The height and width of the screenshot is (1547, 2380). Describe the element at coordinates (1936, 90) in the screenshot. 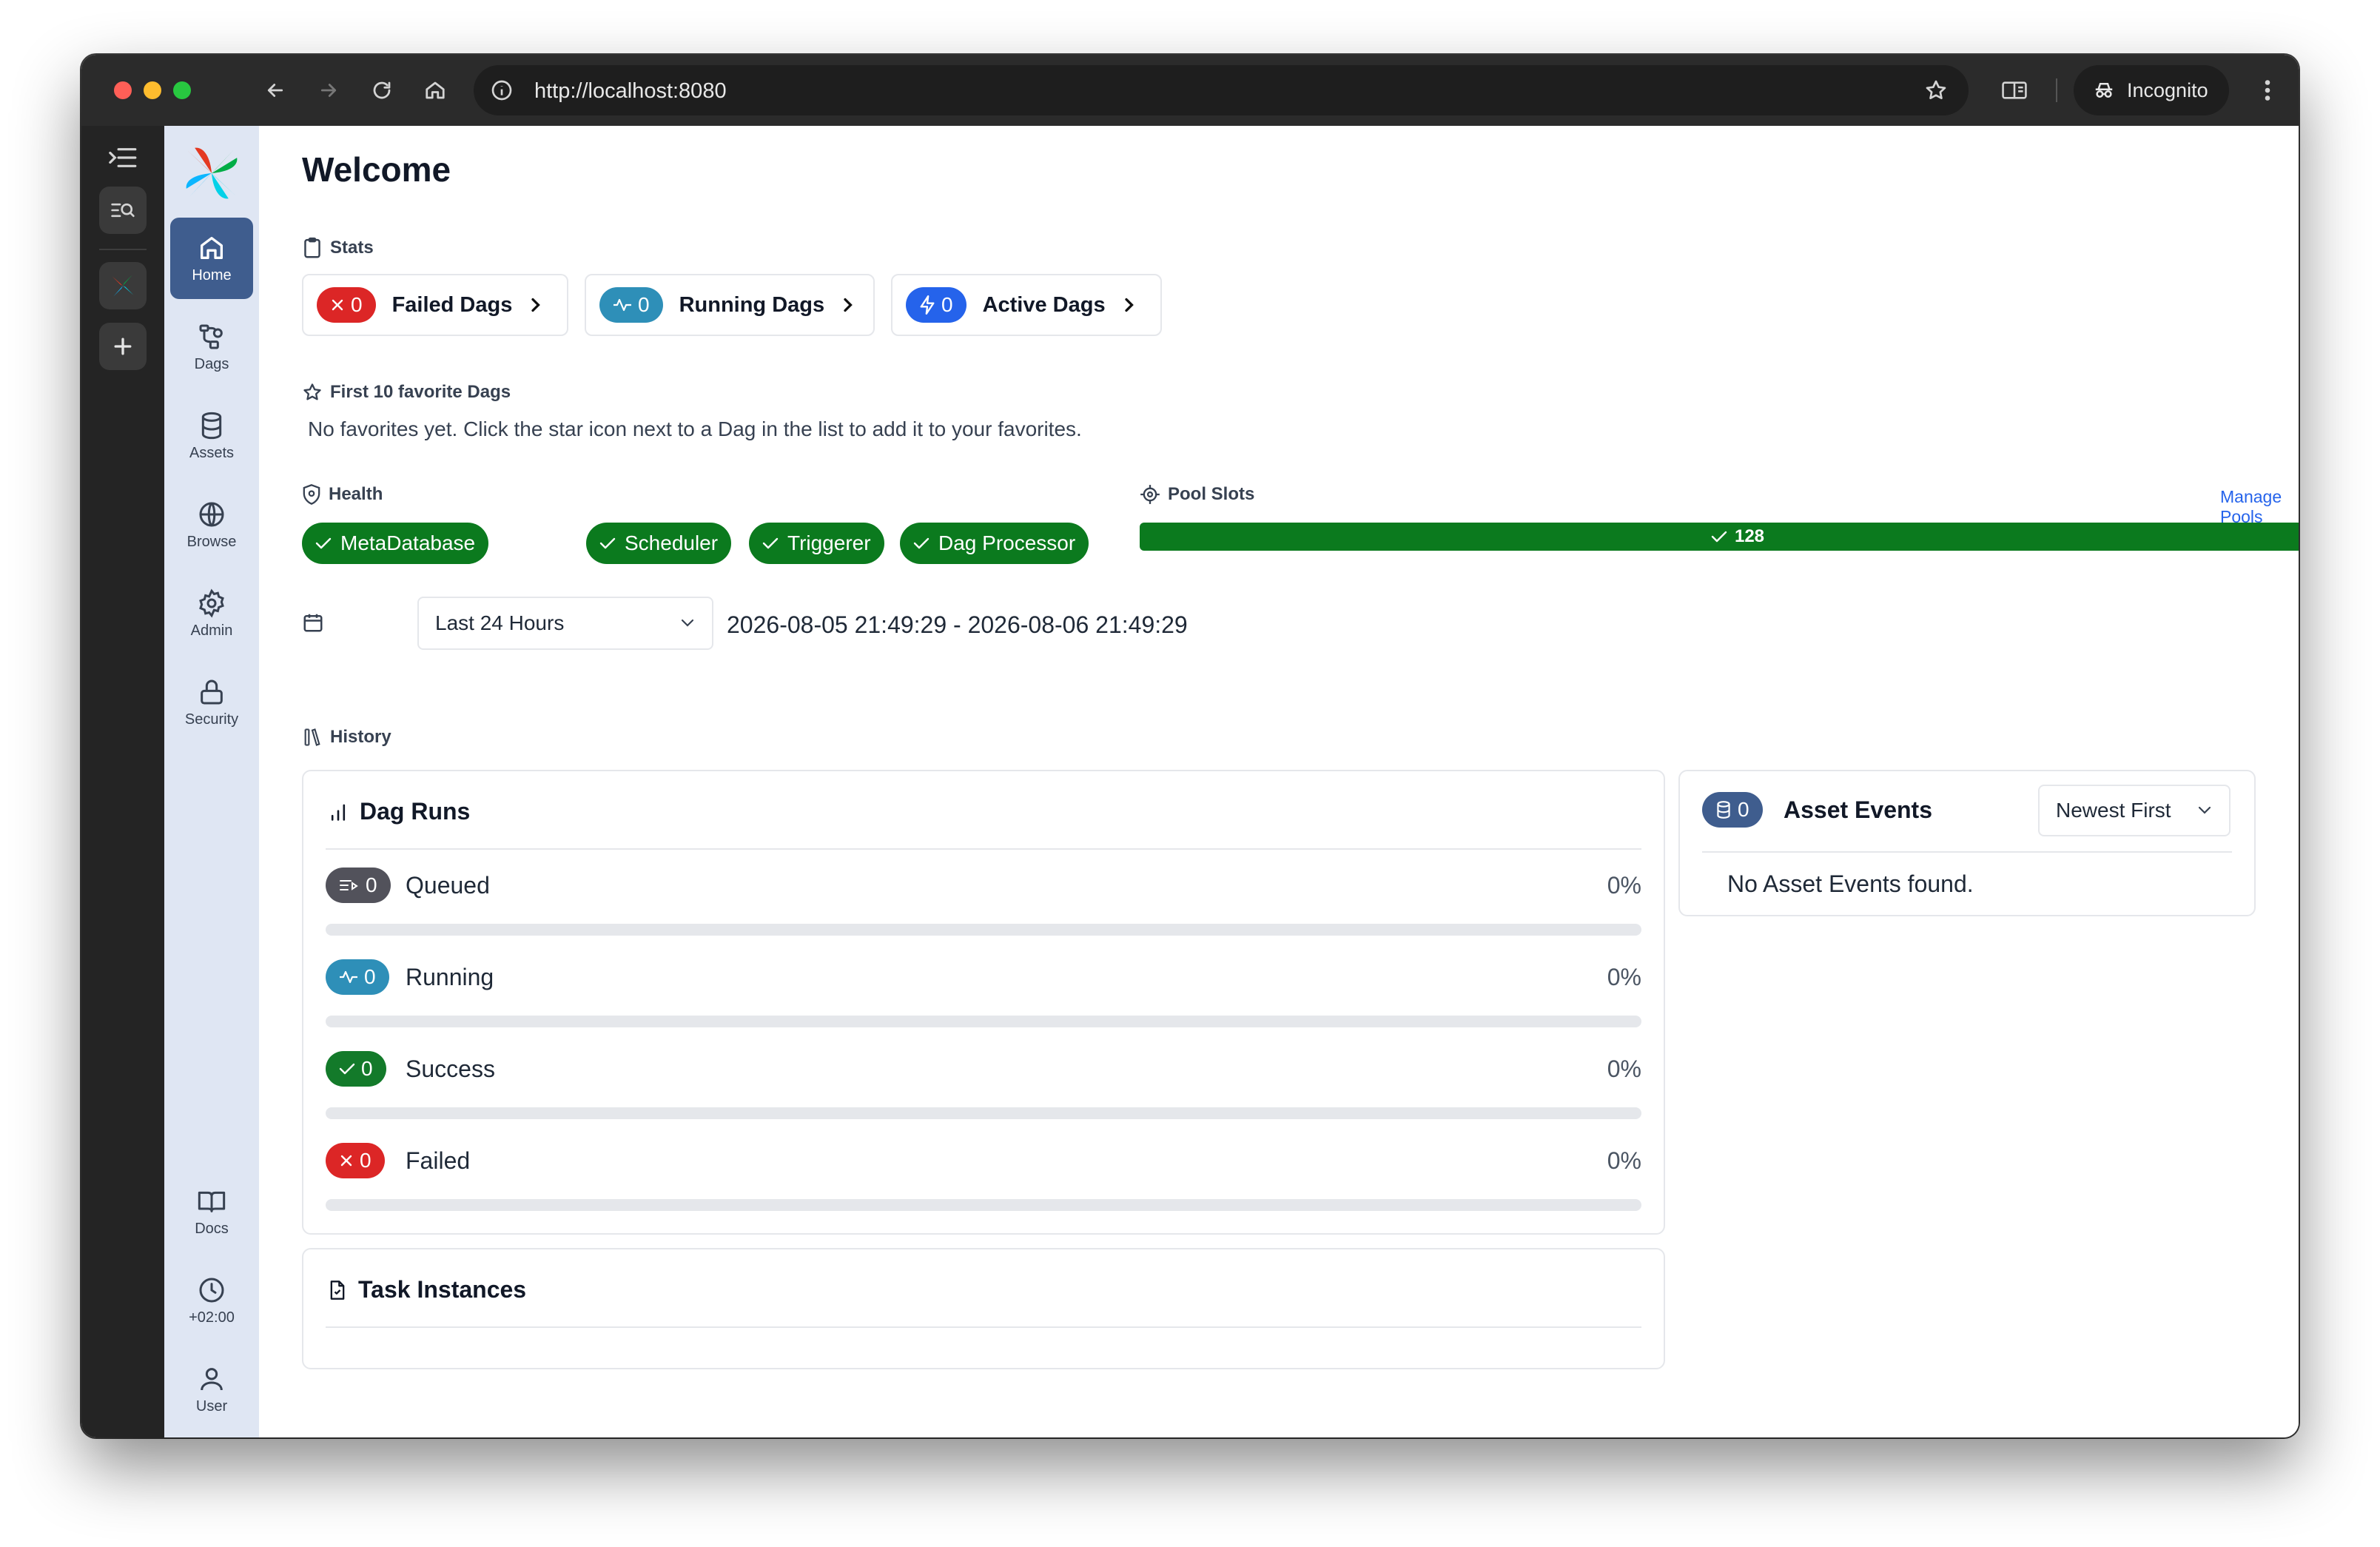

I see `bookmark-star-icon` at that location.